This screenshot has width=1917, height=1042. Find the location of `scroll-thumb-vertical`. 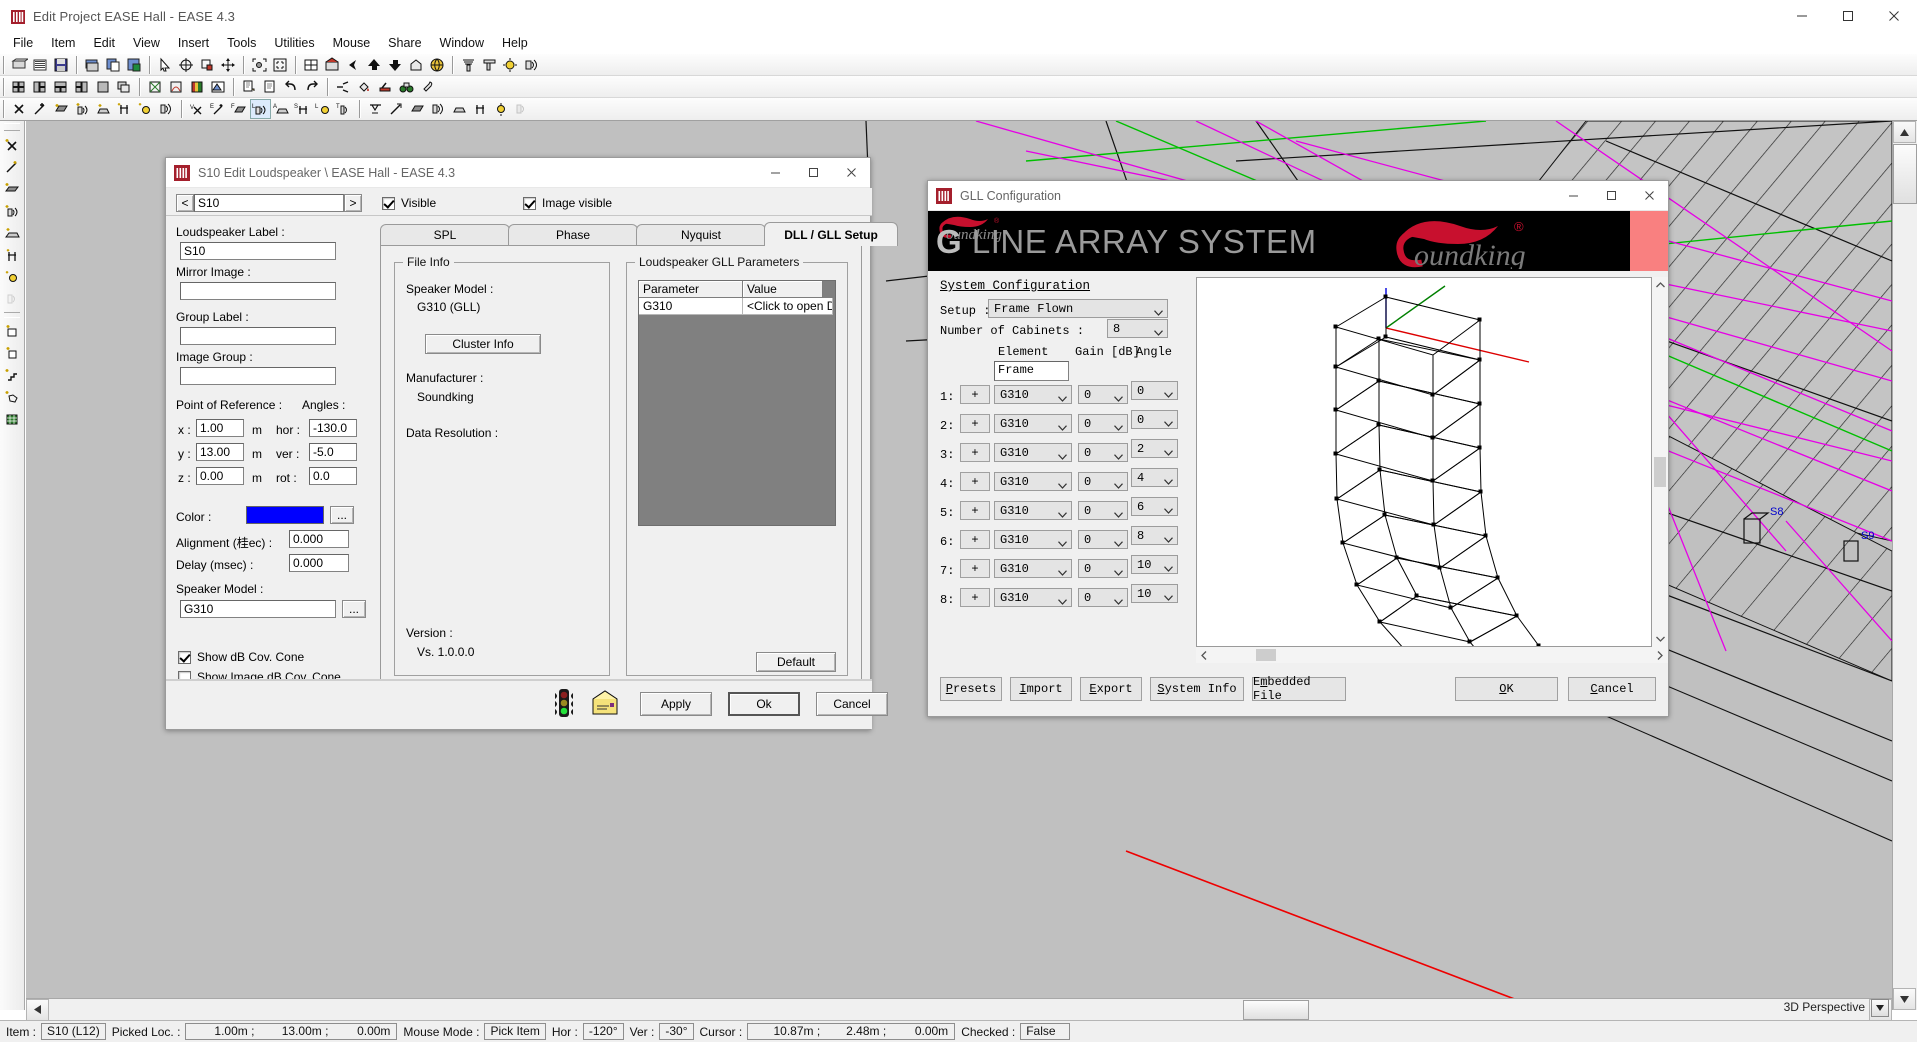

scroll-thumb-vertical is located at coordinates (1660, 472).